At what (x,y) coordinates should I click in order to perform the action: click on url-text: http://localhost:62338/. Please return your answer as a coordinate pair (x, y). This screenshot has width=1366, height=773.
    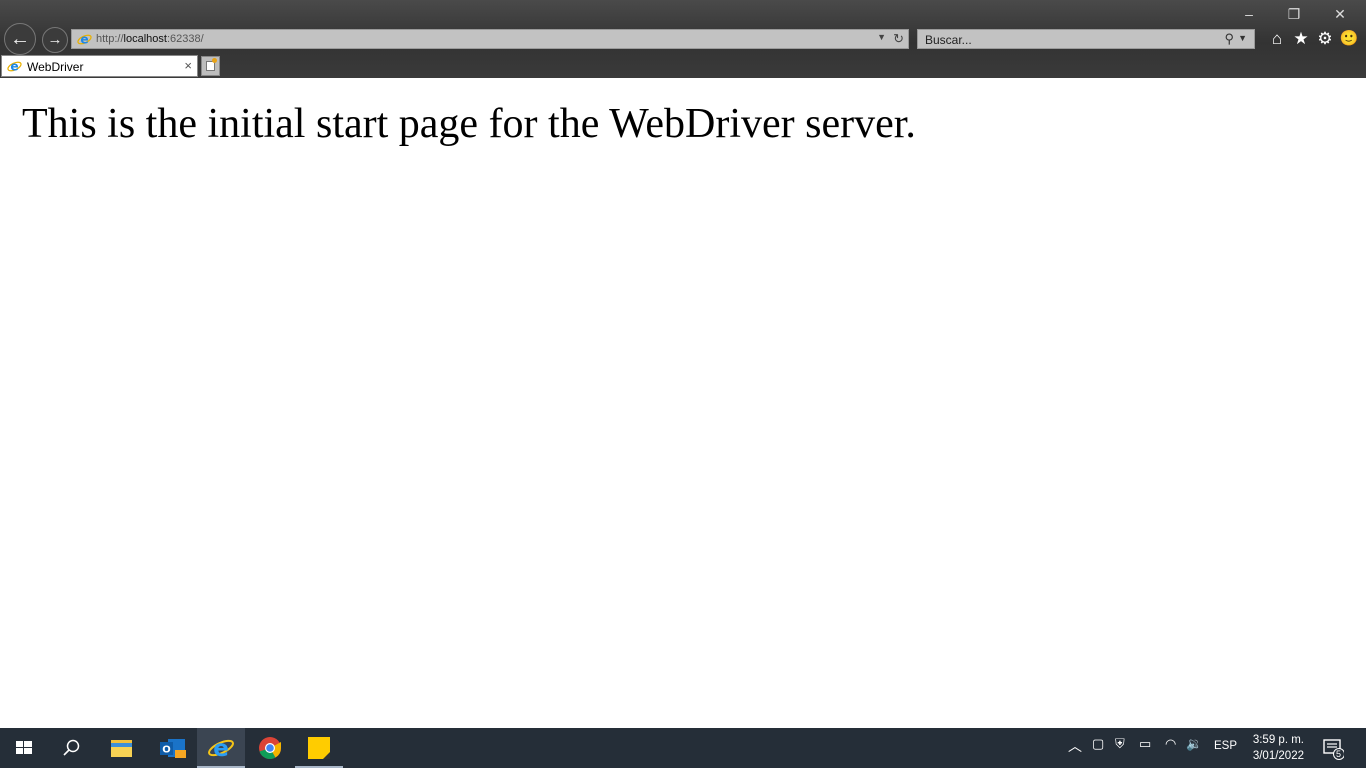
    Looking at the image, I should click on (150, 39).